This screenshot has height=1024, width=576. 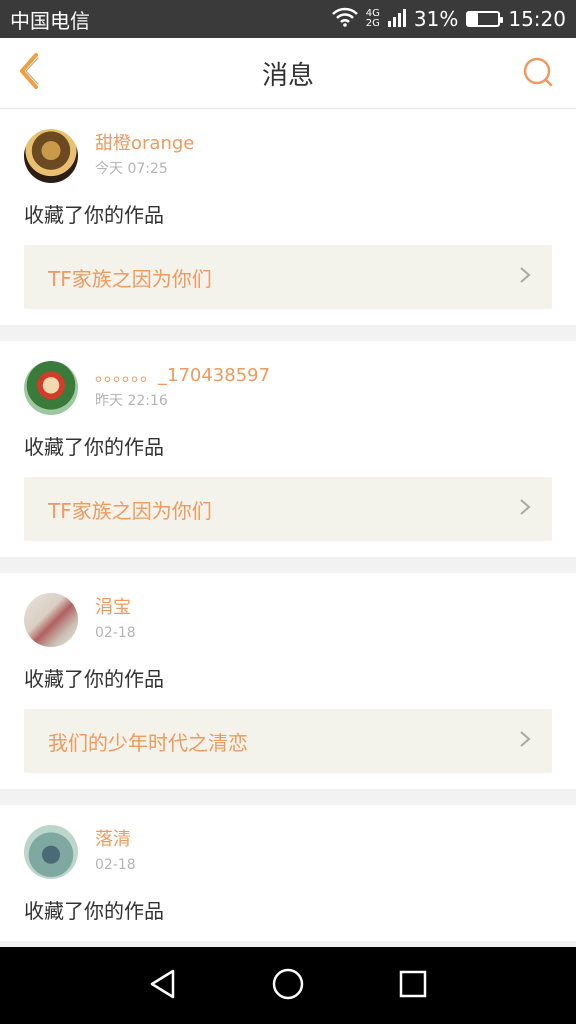 I want to click on user-info: 涓宝 02-18, so click(x=115, y=620).